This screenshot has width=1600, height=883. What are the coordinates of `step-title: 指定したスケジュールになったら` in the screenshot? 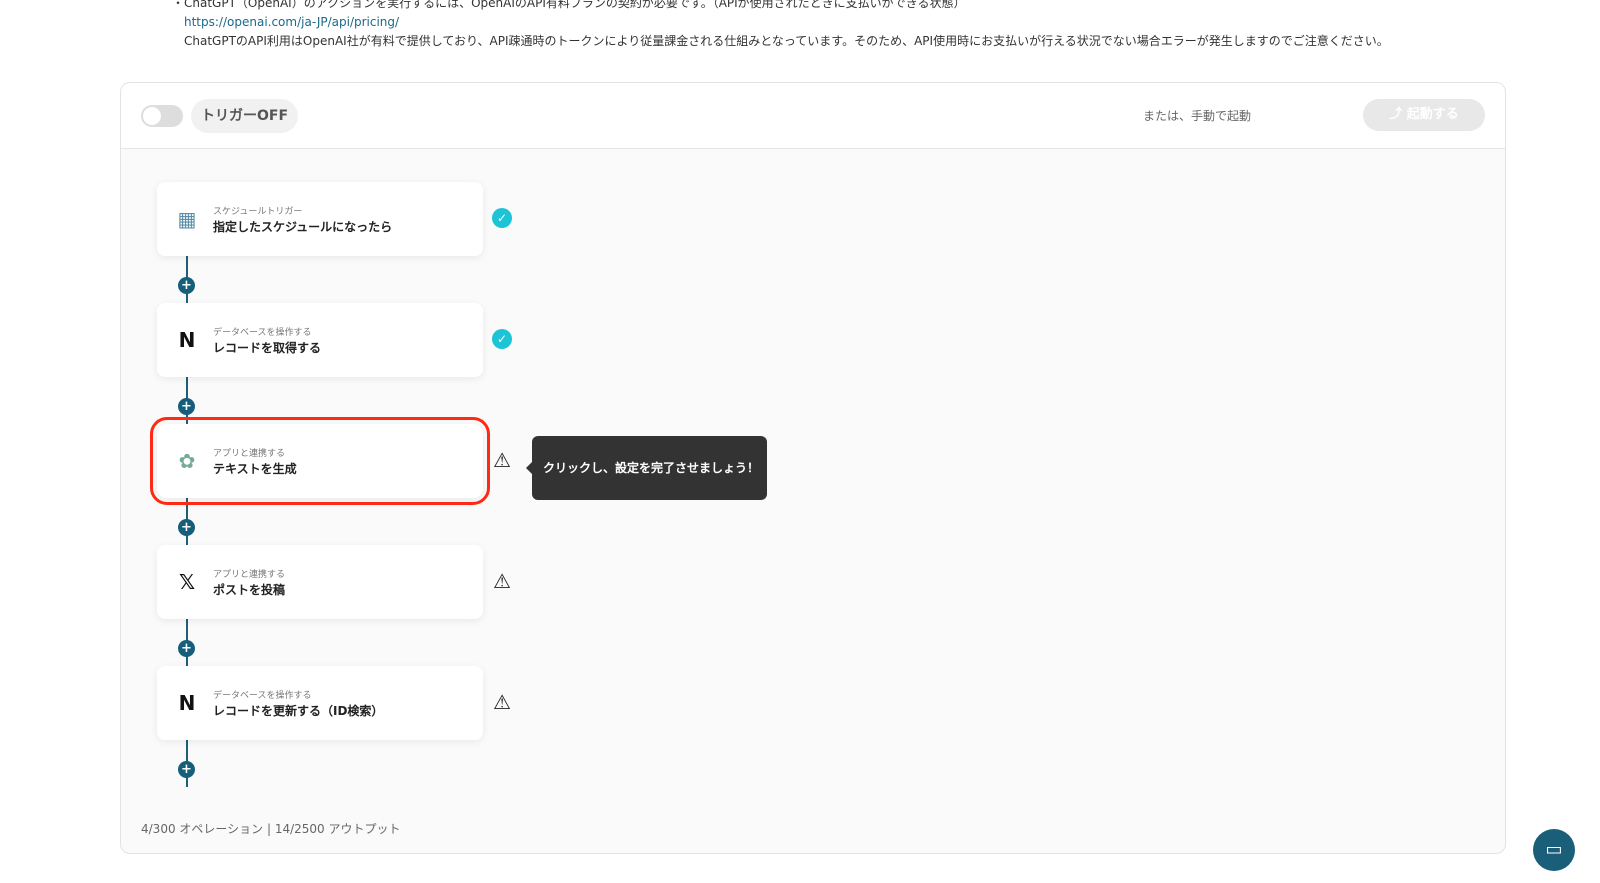 It's located at (303, 227).